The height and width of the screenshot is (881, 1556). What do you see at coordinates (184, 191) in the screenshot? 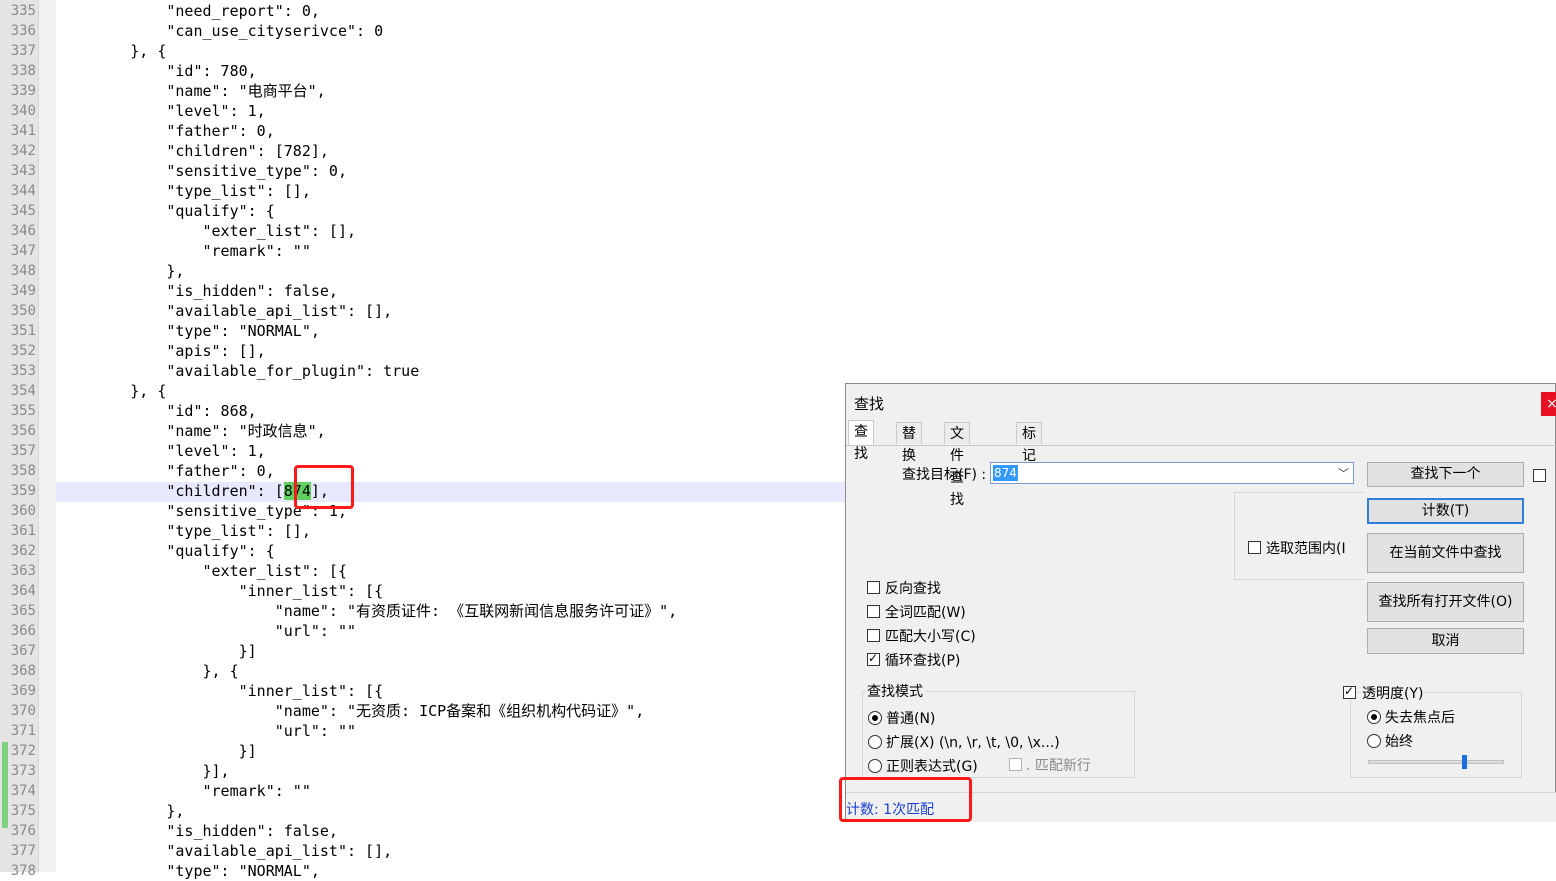
I see `code-text: "type_list": [],` at bounding box center [184, 191].